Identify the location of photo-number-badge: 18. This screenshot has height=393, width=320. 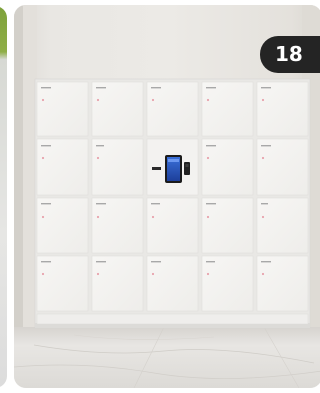
(290, 54).